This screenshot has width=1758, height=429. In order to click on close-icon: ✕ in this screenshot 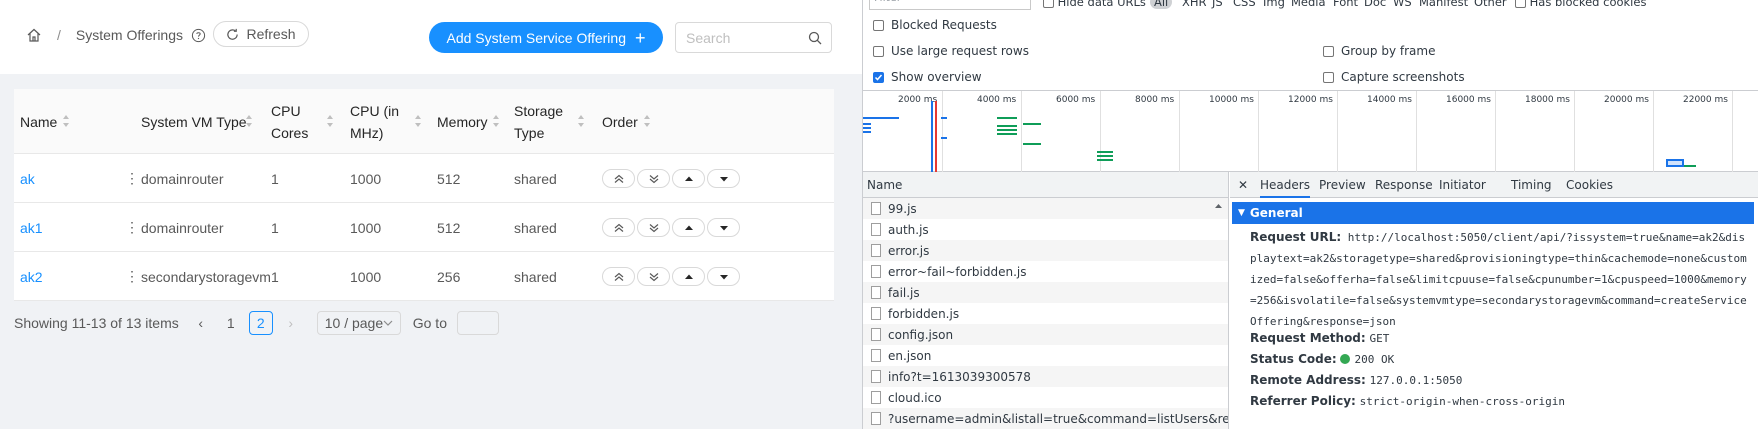, I will do `click(1243, 185)`.